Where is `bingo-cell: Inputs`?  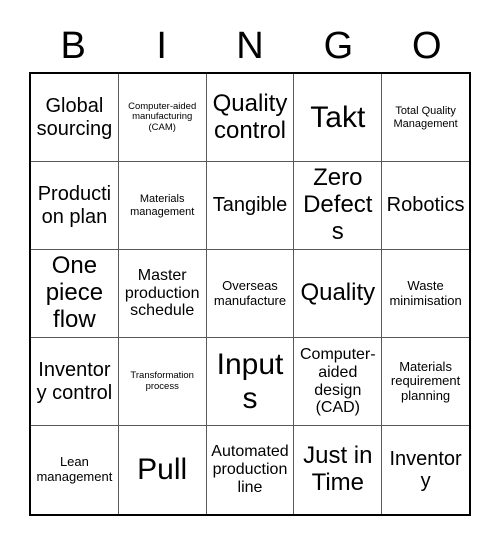
bingo-cell: Inputs is located at coordinates (250, 381).